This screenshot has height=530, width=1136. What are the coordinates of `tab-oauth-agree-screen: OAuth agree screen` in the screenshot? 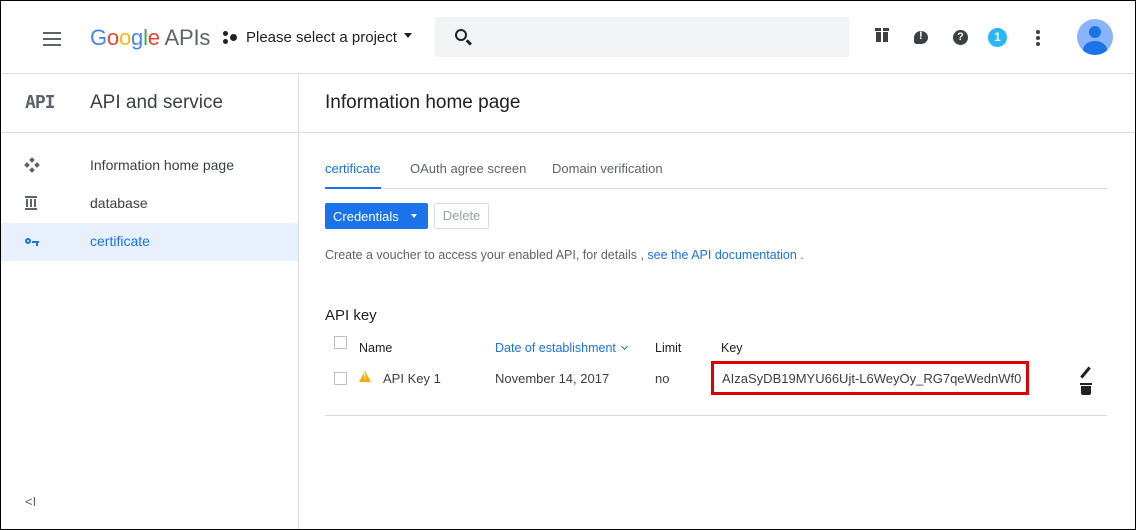 It's located at (468, 175).